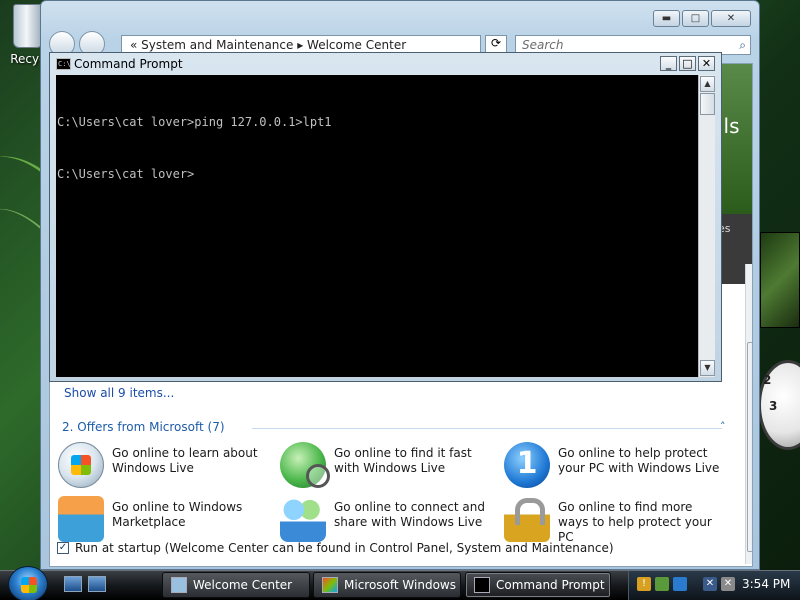 This screenshot has width=800, height=600. Describe the element at coordinates (779, 405) in the screenshot. I see `clock-gadget: 3 2` at that location.